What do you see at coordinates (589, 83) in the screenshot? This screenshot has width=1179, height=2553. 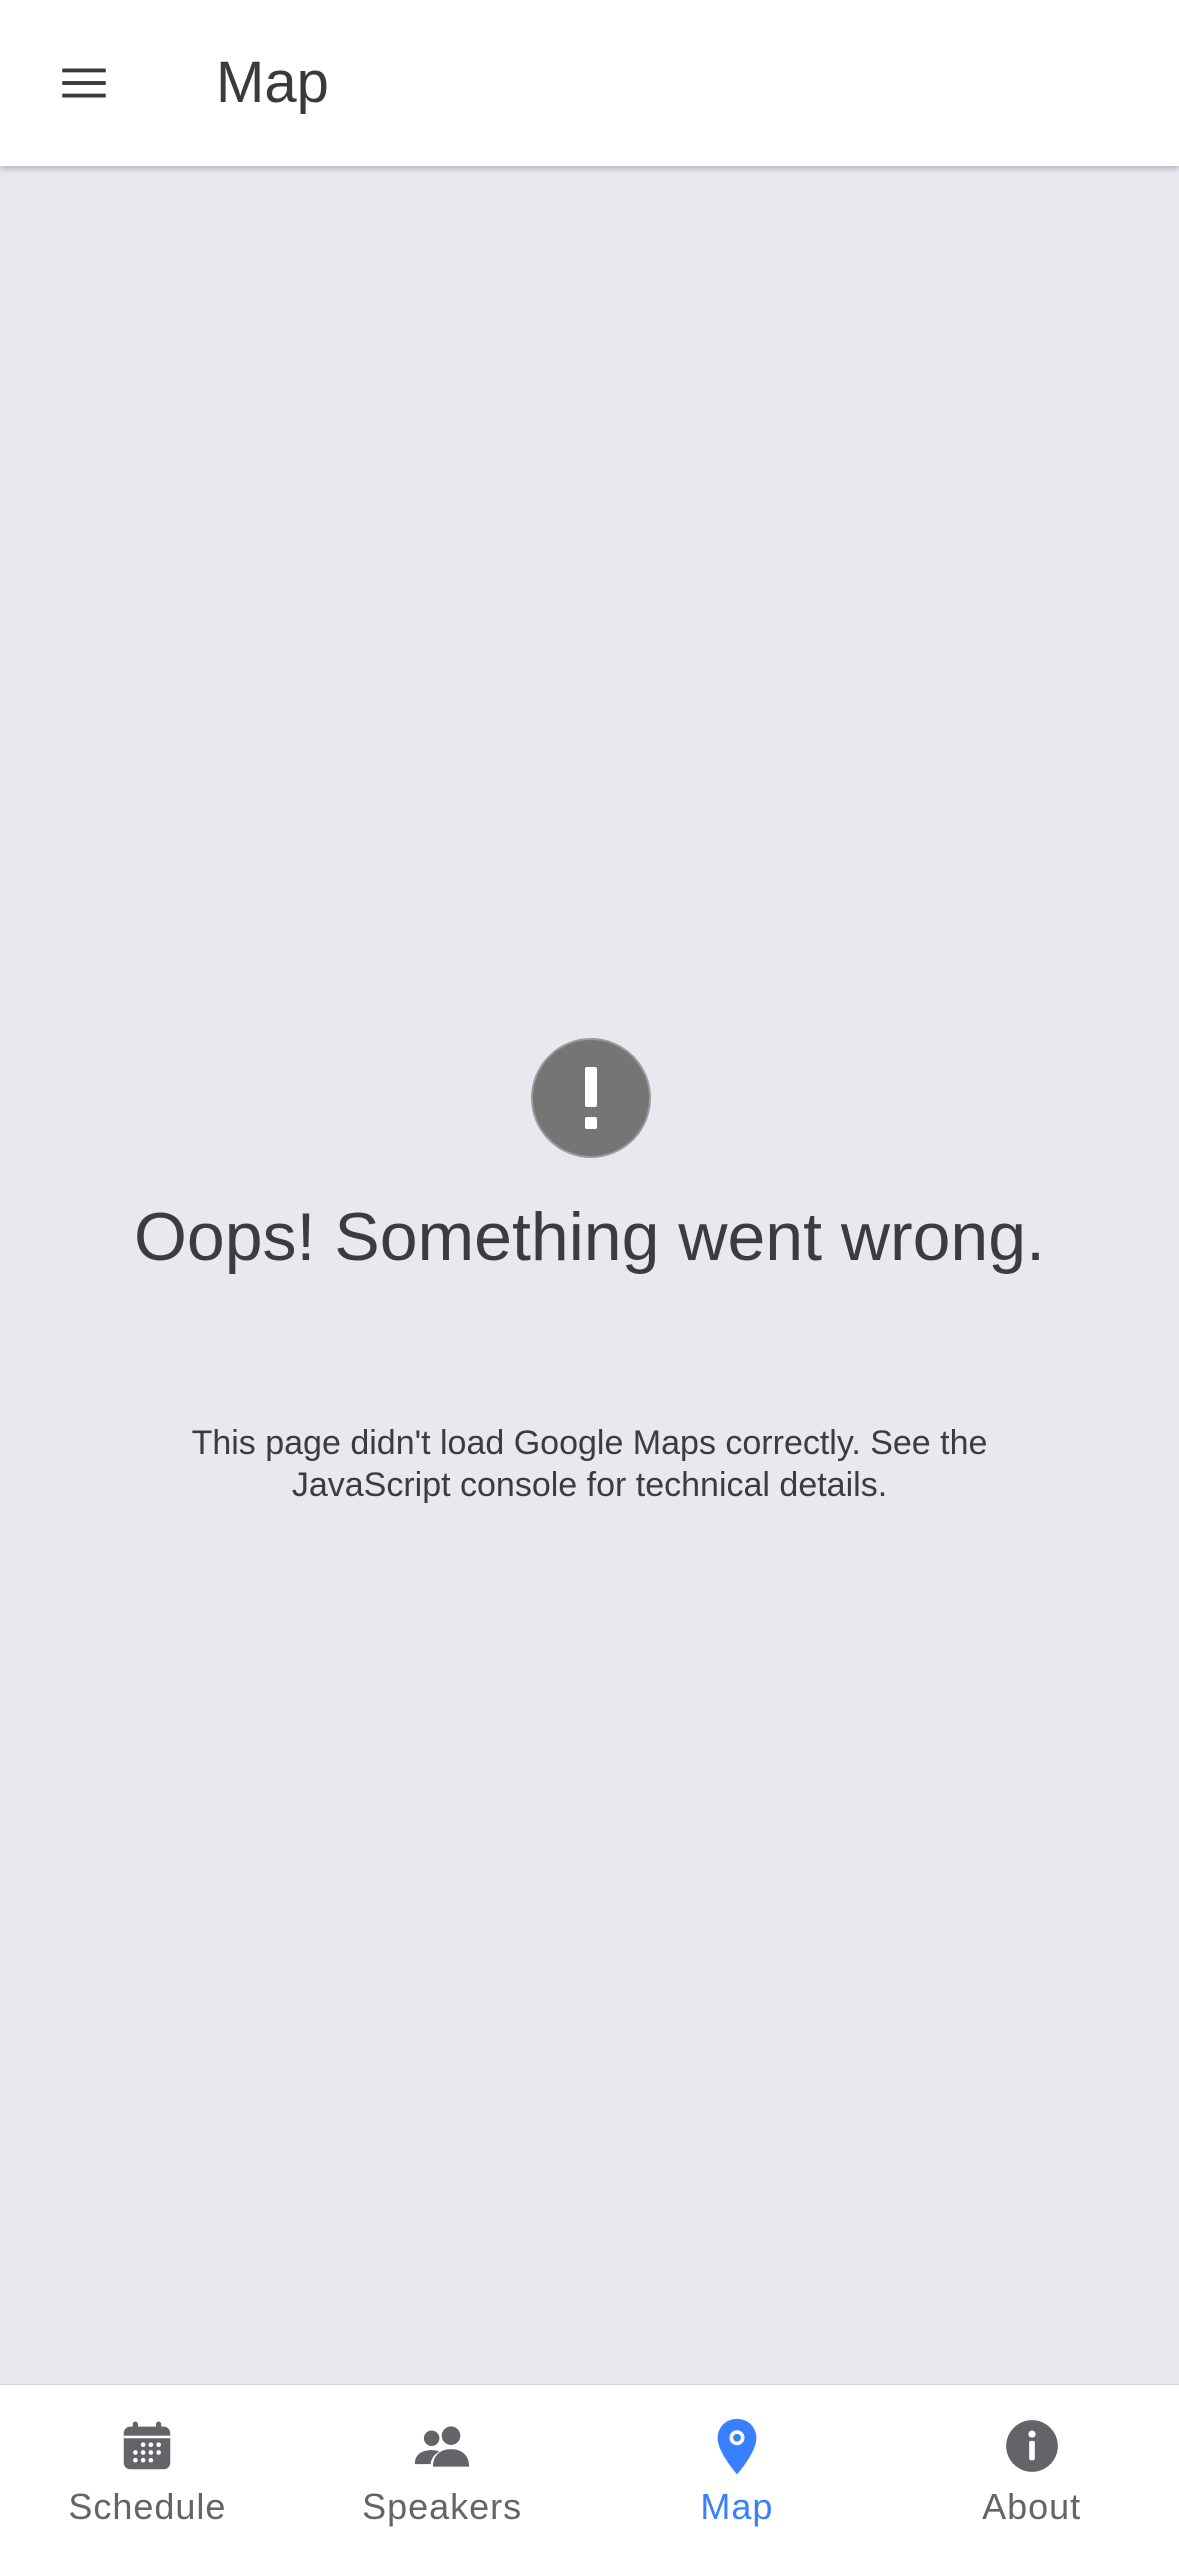 I see `toolbar: Map` at bounding box center [589, 83].